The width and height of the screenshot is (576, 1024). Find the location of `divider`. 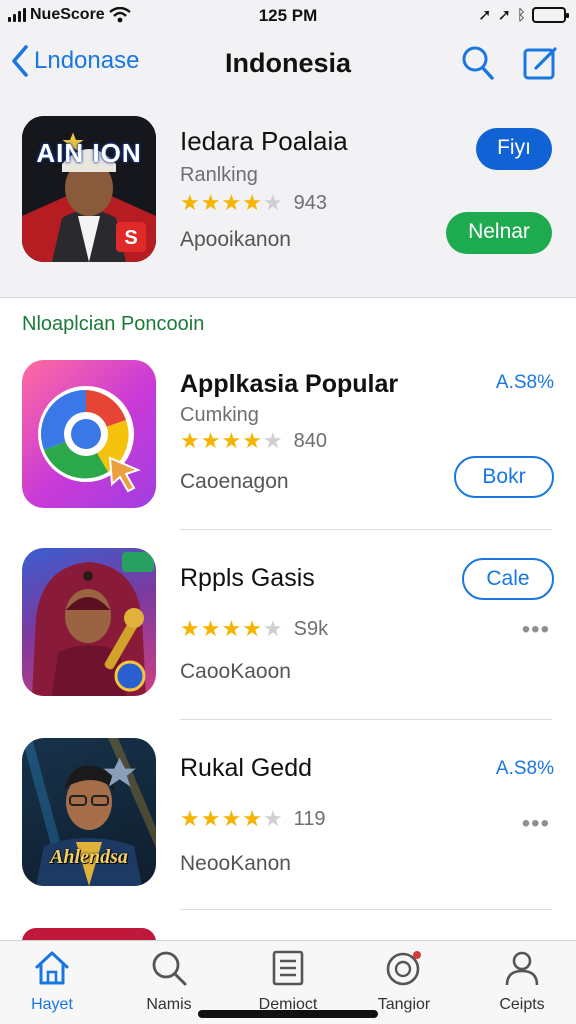

divider is located at coordinates (366, 909).